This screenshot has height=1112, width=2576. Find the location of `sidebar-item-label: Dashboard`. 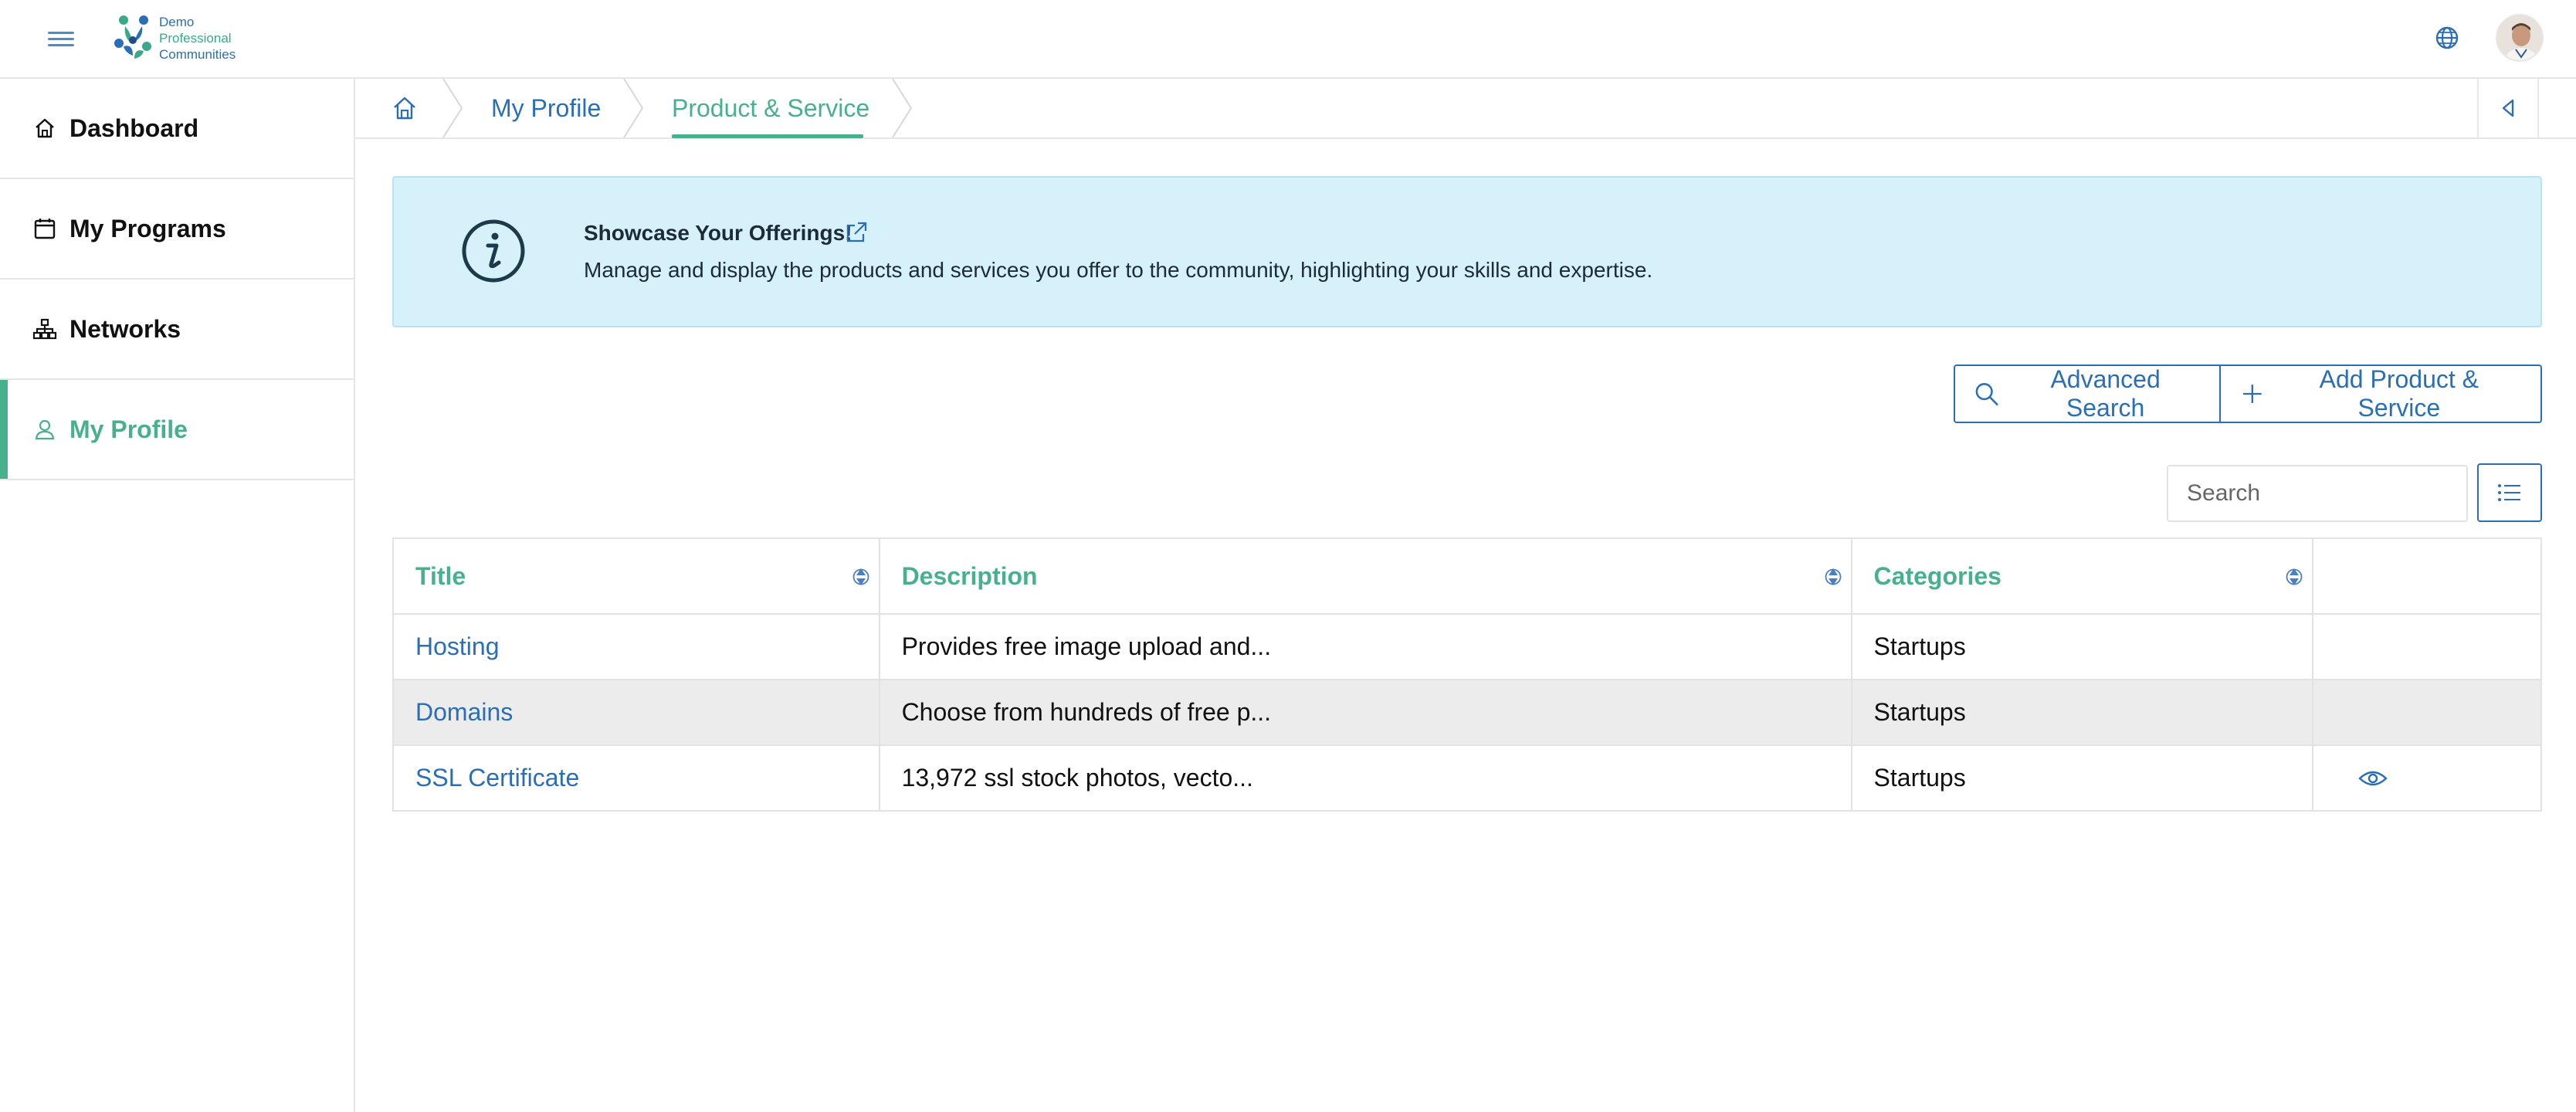

sidebar-item-label: Dashboard is located at coordinates (134, 128).